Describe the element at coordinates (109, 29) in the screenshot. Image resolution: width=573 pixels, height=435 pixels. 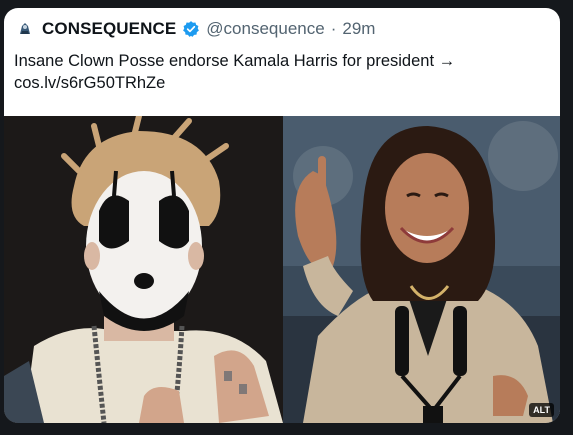
I see `display-name: CONSEQUENCE` at that location.